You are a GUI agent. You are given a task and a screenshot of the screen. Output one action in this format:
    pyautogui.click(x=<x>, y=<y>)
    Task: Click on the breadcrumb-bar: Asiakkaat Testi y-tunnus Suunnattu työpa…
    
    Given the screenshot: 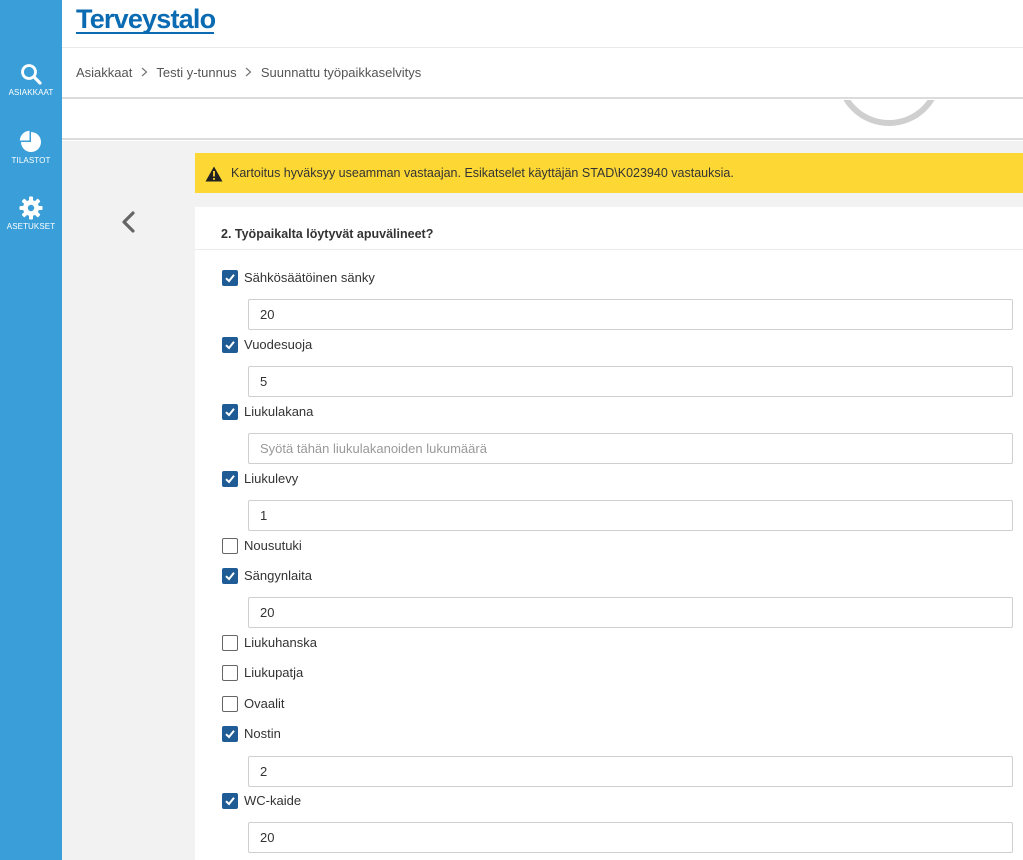 What is the action you would take?
    pyautogui.click(x=542, y=74)
    